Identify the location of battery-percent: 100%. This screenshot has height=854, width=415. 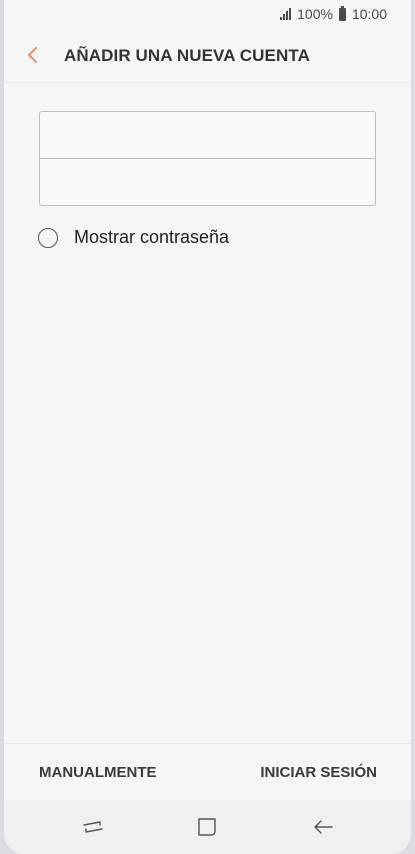
(315, 14).